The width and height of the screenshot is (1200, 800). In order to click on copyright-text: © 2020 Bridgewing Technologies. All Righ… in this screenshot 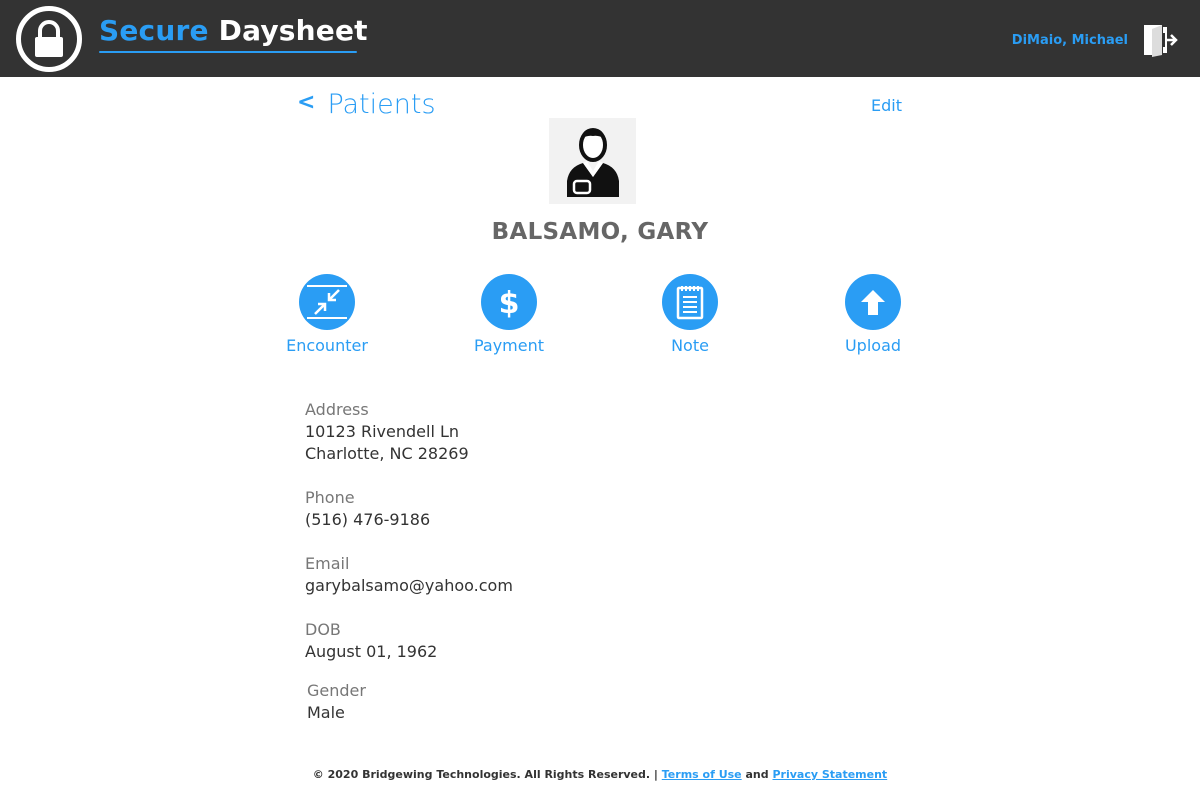, I will do `click(485, 774)`.